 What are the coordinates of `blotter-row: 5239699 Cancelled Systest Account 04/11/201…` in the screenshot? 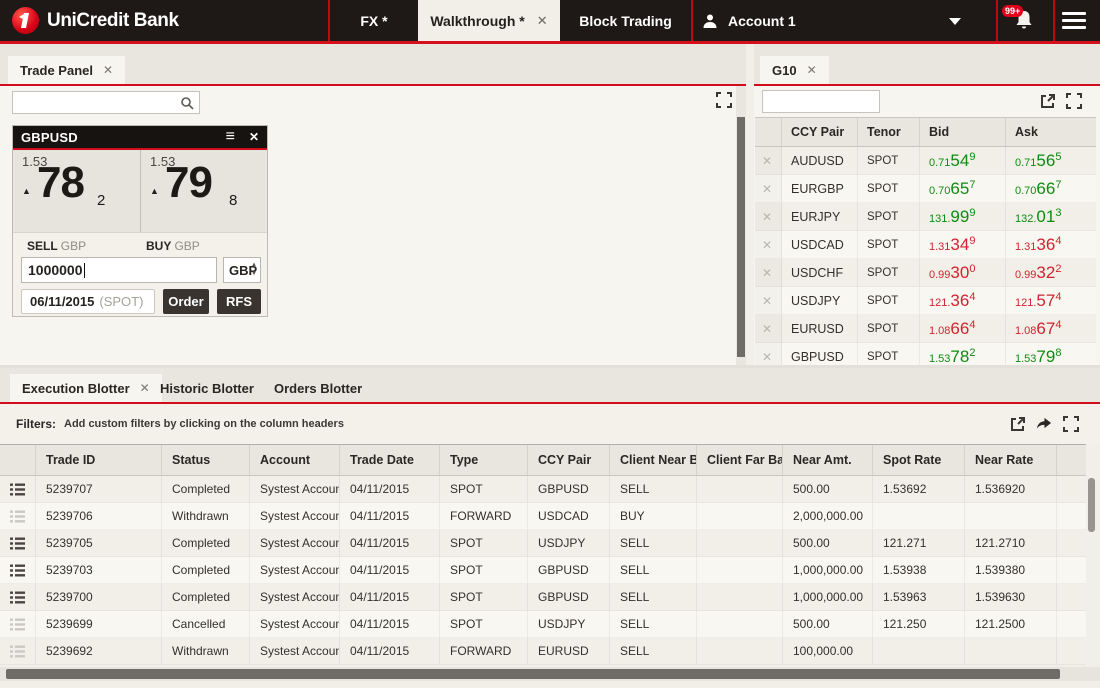 It's located at (543, 624).